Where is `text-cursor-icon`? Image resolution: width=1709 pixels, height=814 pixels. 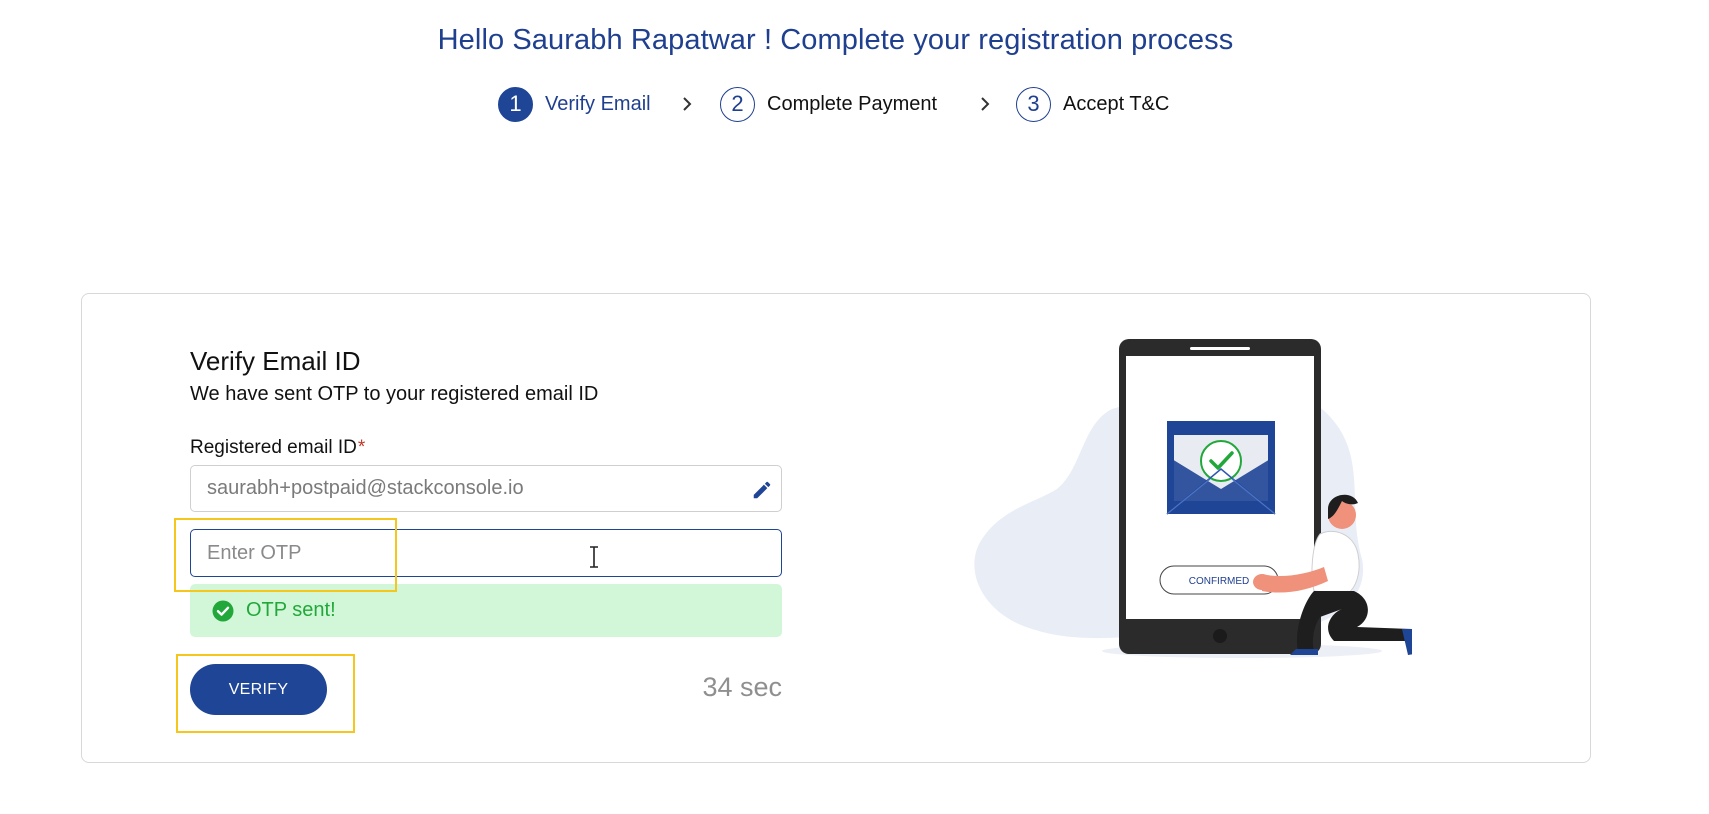 text-cursor-icon is located at coordinates (594, 557).